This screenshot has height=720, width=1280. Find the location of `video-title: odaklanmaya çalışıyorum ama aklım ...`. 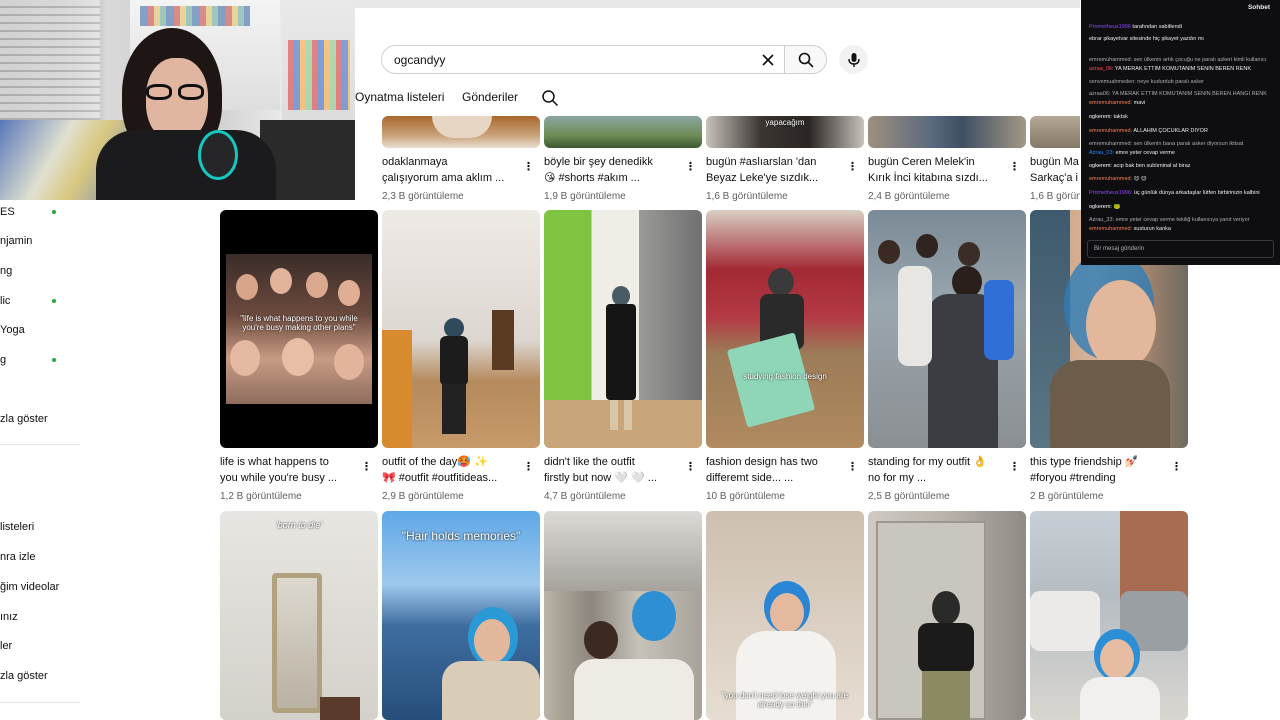

video-title: odaklanmaya çalışıyorum ama aklım ... is located at coordinates (452, 170).